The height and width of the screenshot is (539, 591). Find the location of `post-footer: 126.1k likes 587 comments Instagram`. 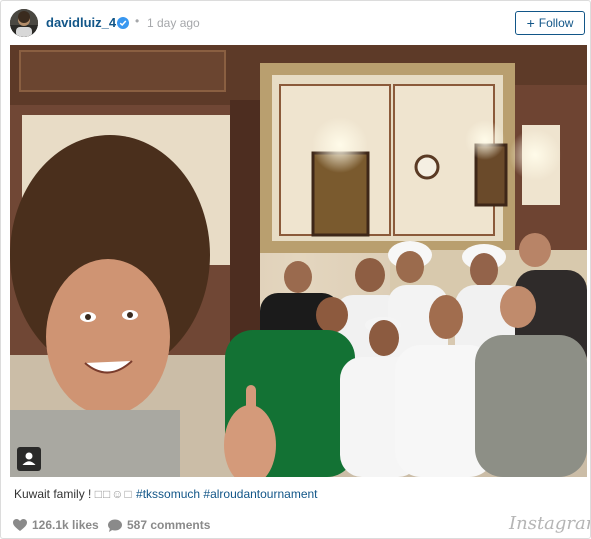

post-footer: 126.1k likes 587 comments Instagram is located at coordinates (295, 523).